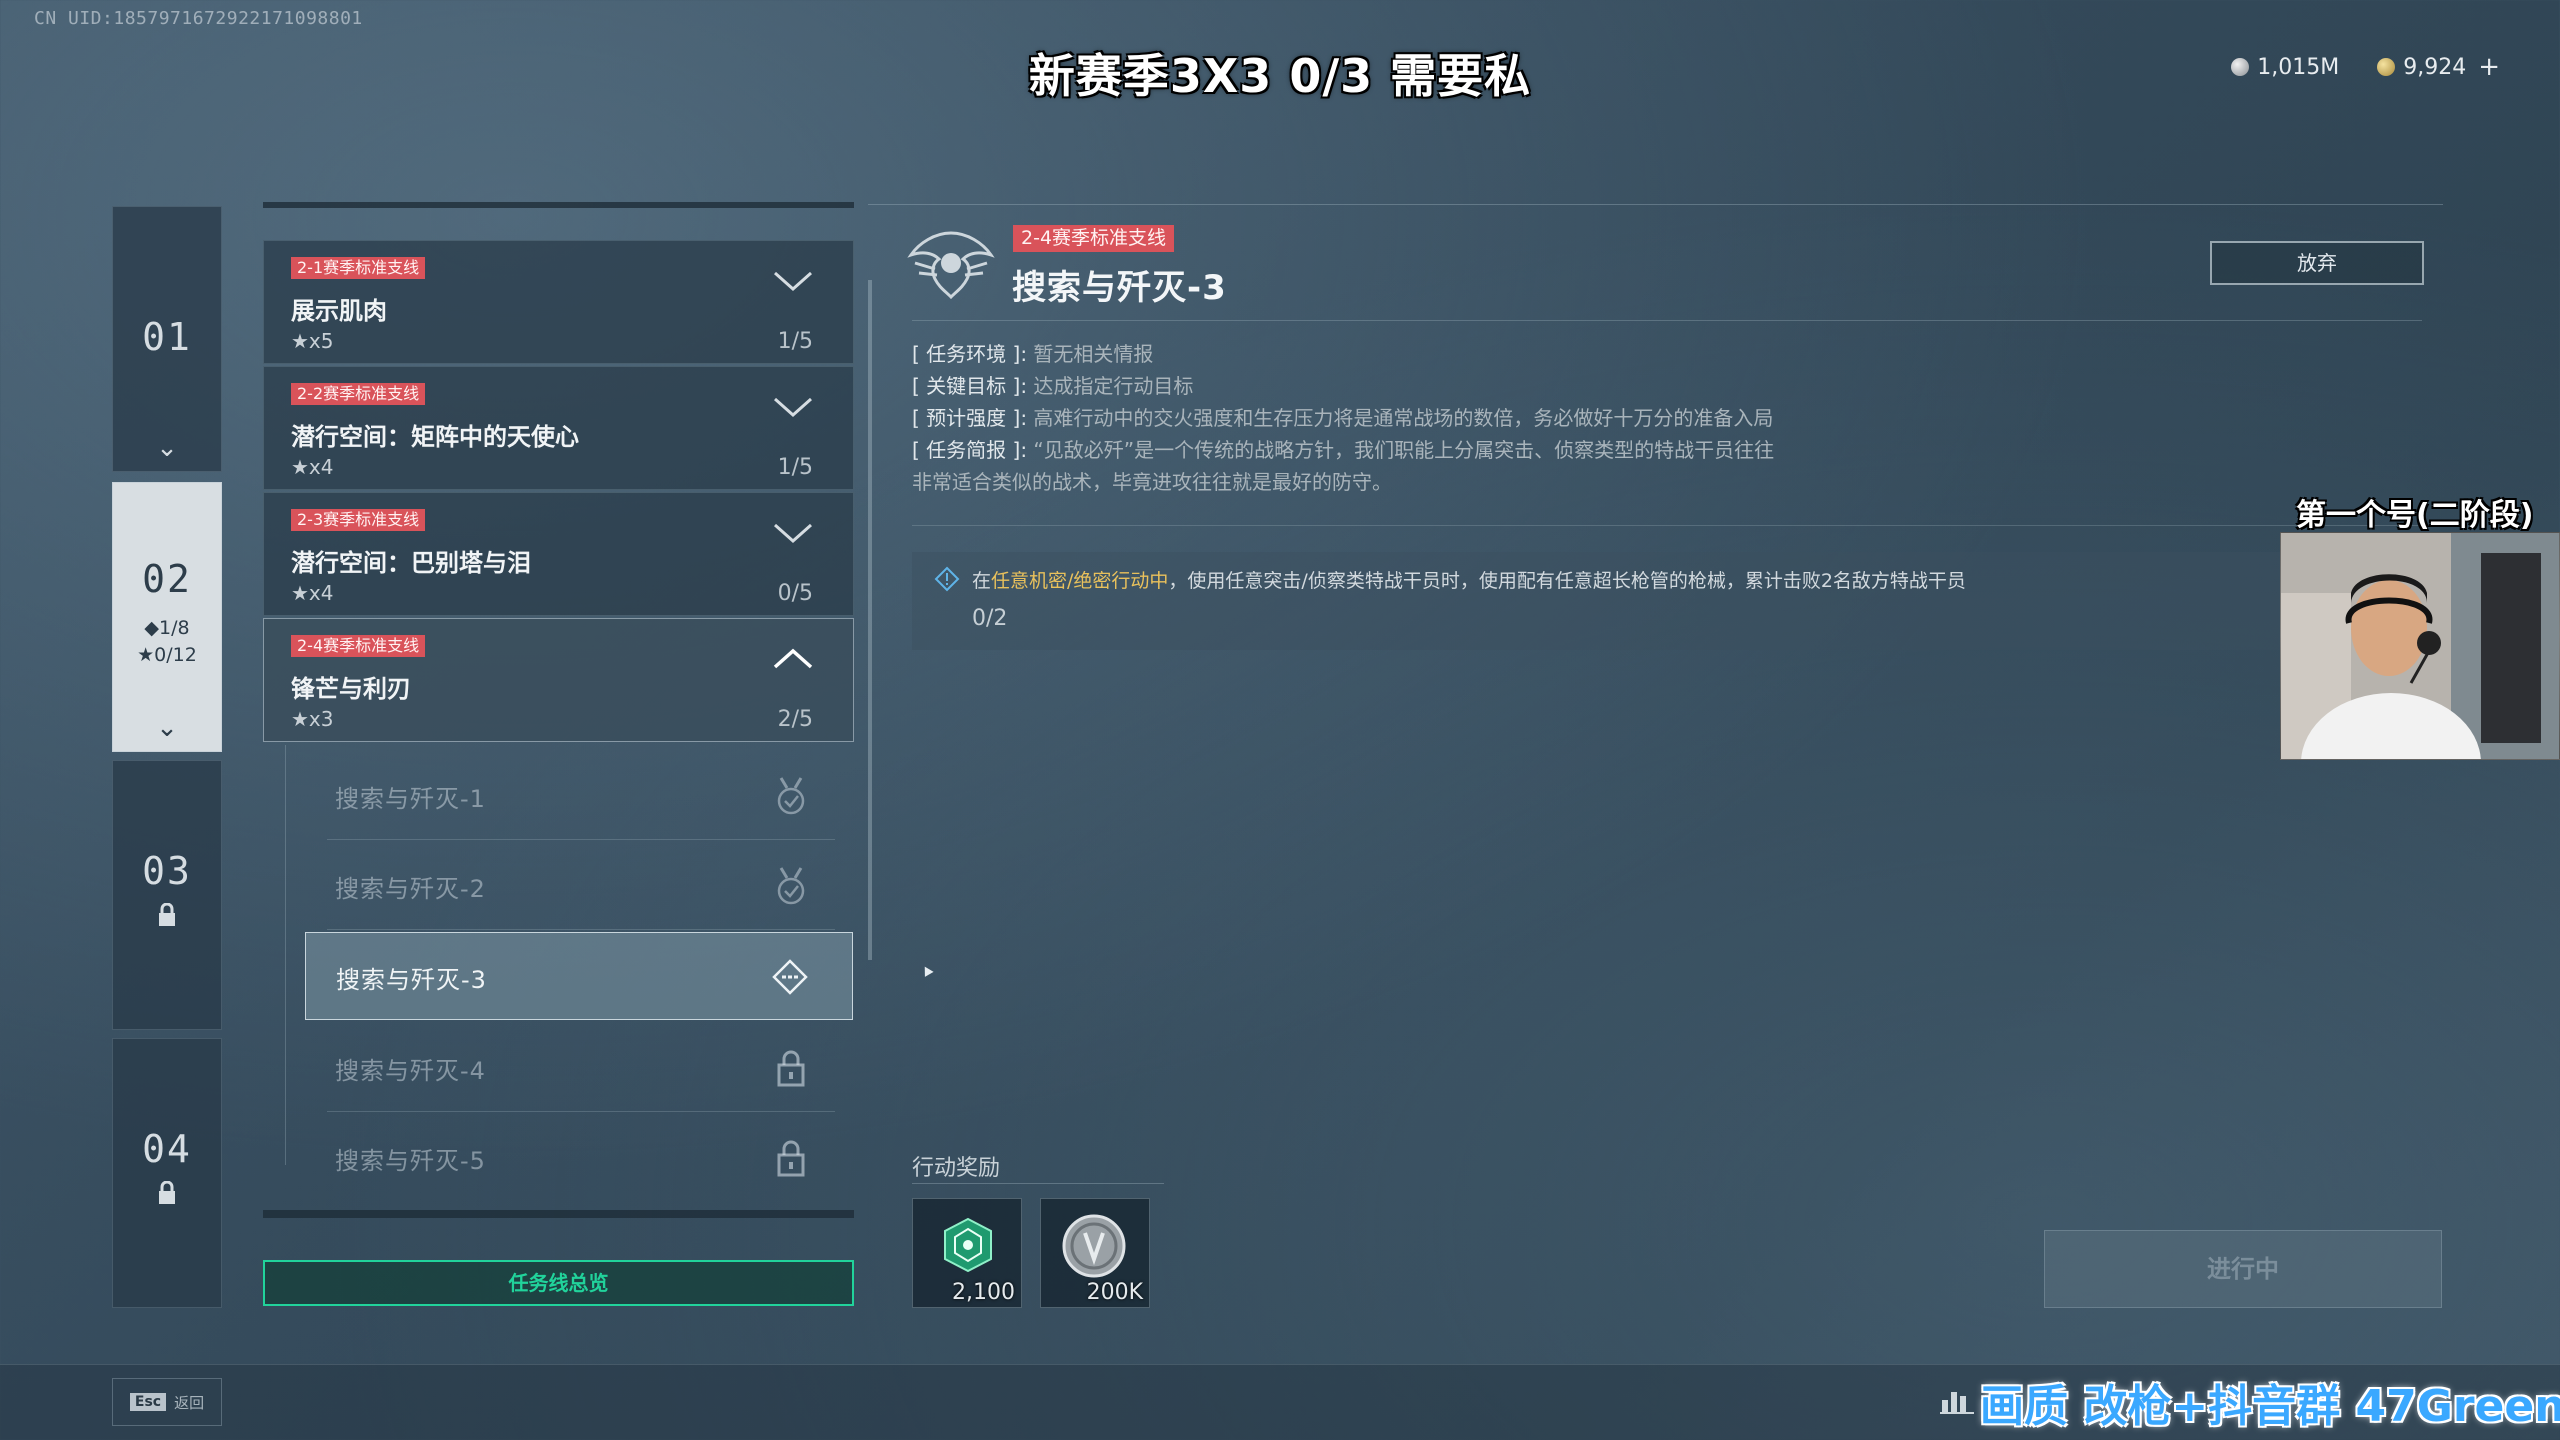 The width and height of the screenshot is (2560, 1440). Describe the element at coordinates (558, 554) in the screenshot. I see `quest-item: 2-3赛季标准支线 潜行空间：巴别塔与泪 ★x4 0/5` at that location.